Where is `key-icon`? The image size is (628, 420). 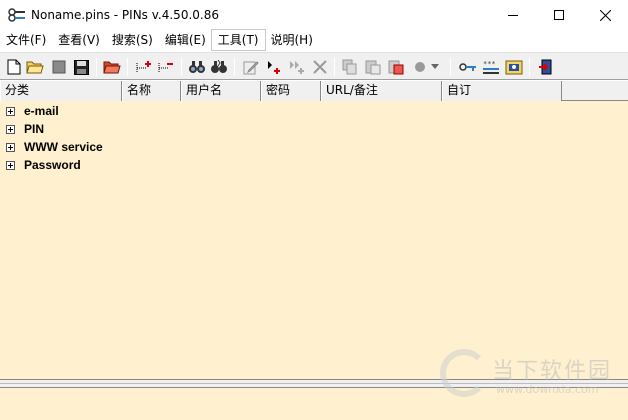 key-icon is located at coordinates (468, 67).